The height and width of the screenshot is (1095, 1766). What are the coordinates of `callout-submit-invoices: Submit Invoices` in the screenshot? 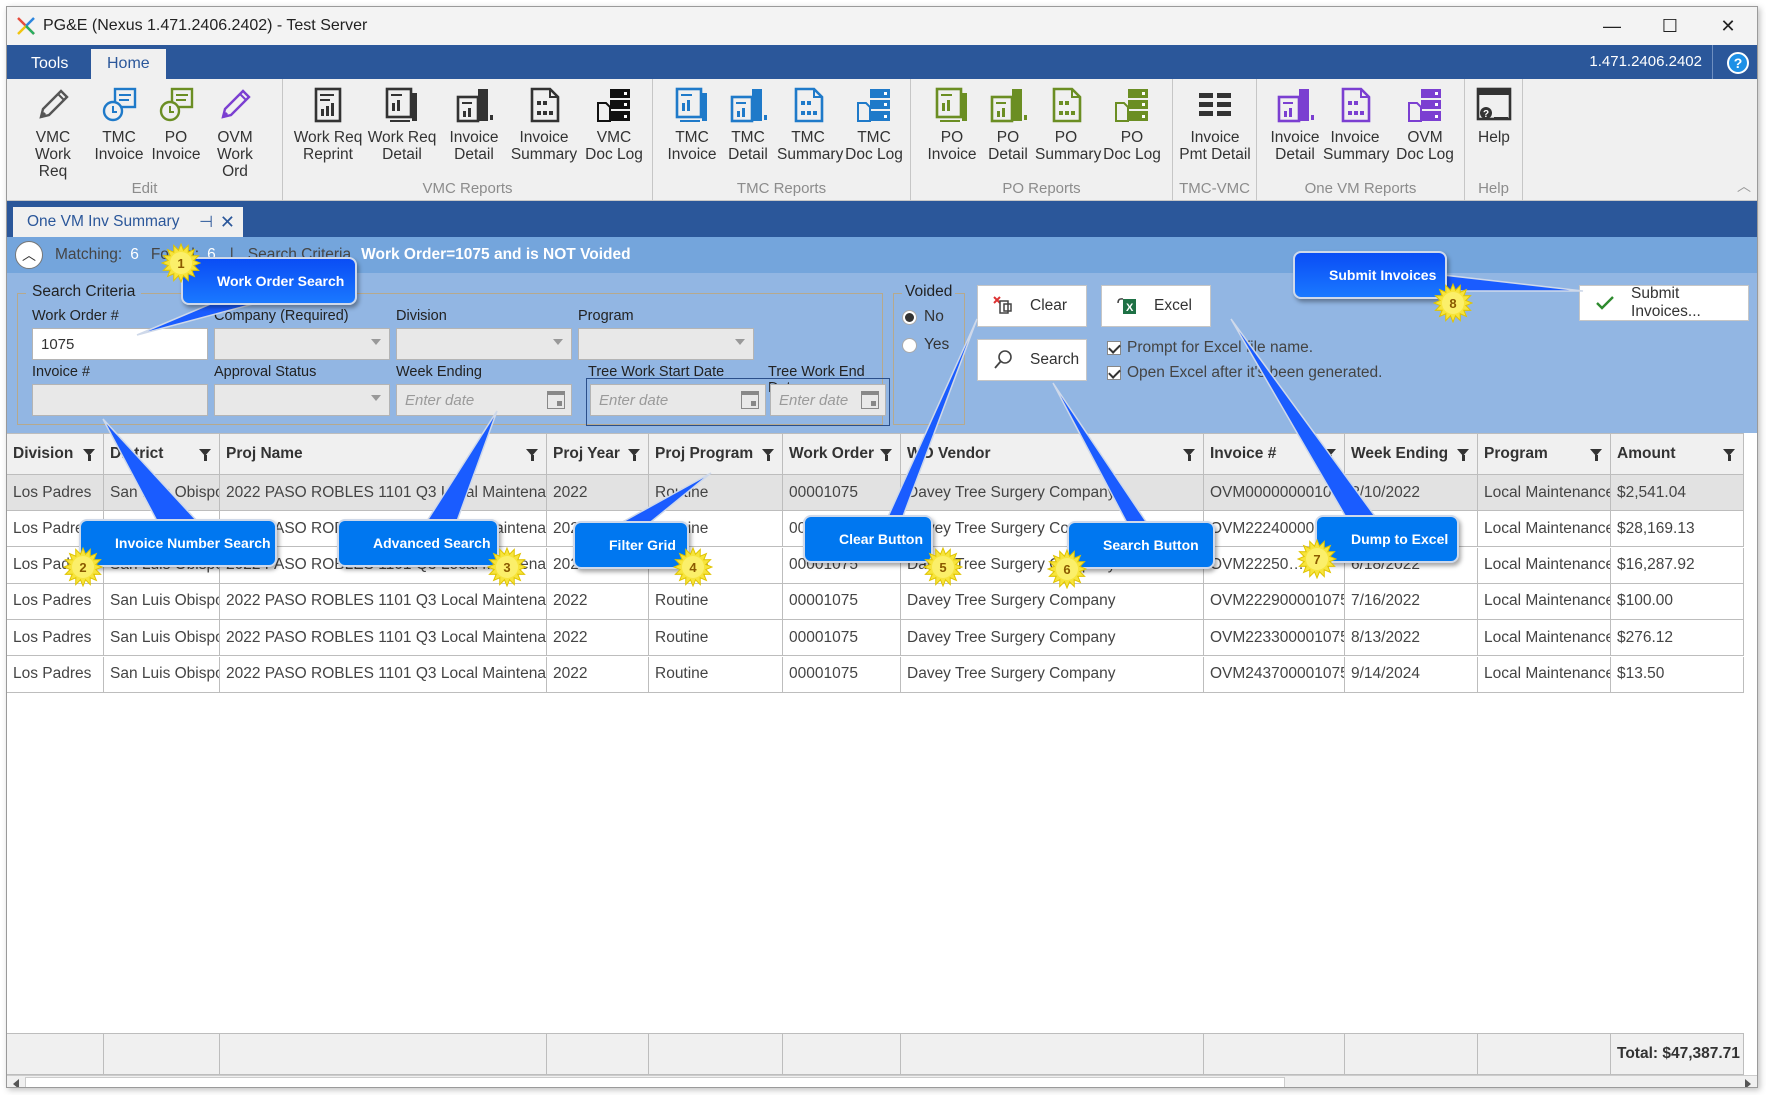 It's located at (1370, 275).